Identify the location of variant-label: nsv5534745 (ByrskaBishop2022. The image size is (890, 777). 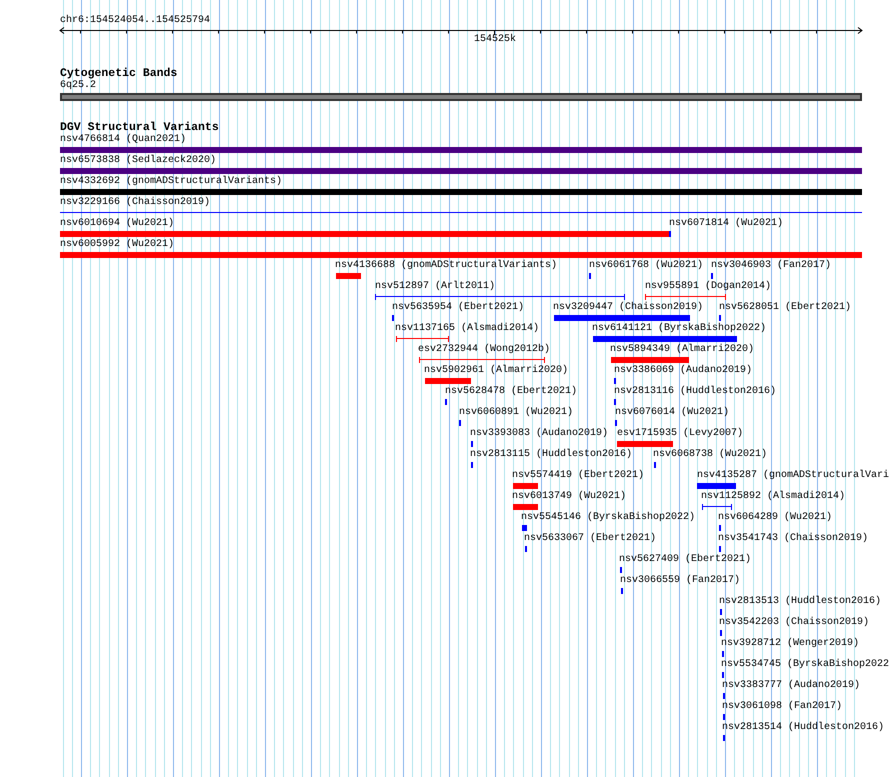
(805, 665).